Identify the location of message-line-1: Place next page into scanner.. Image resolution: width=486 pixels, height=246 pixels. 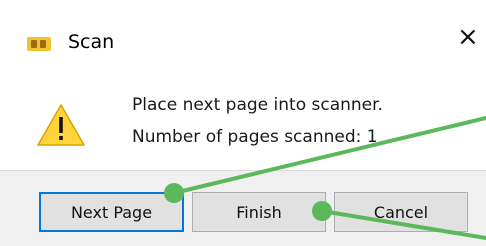
(257, 105).